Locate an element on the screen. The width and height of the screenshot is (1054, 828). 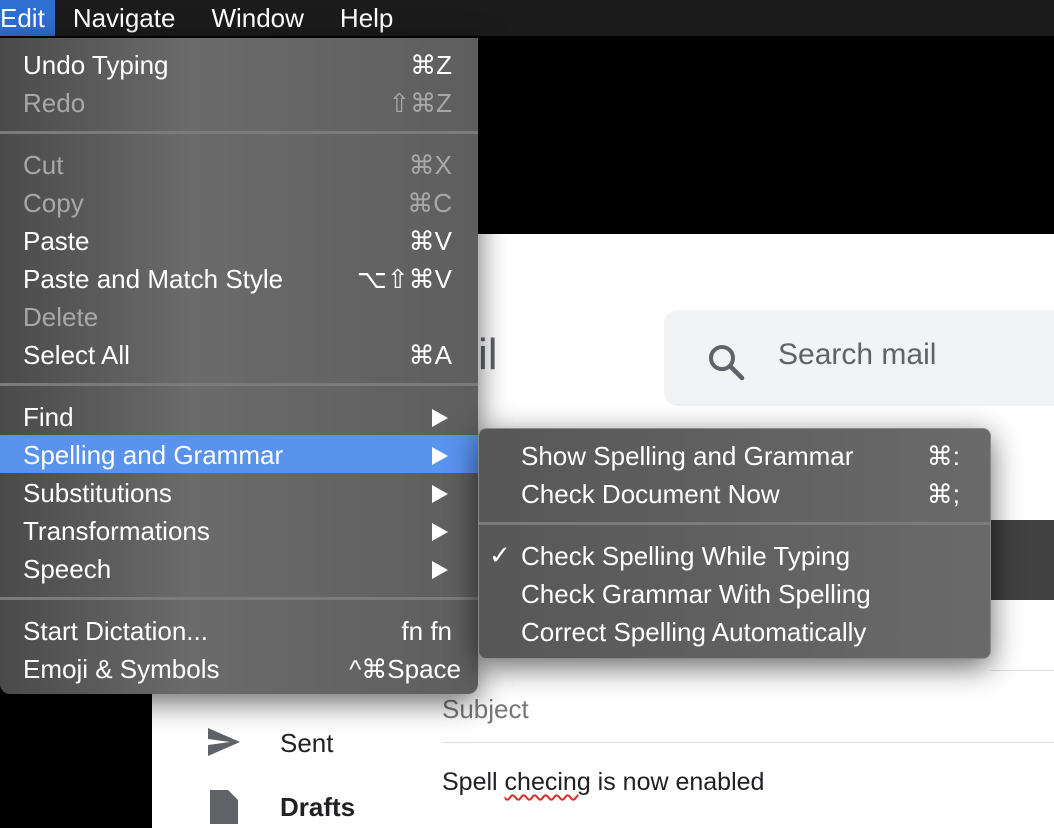
menu-item-paste-and-match-style: Paste and Match Style ⌥⇧⌘V is located at coordinates (239, 278).